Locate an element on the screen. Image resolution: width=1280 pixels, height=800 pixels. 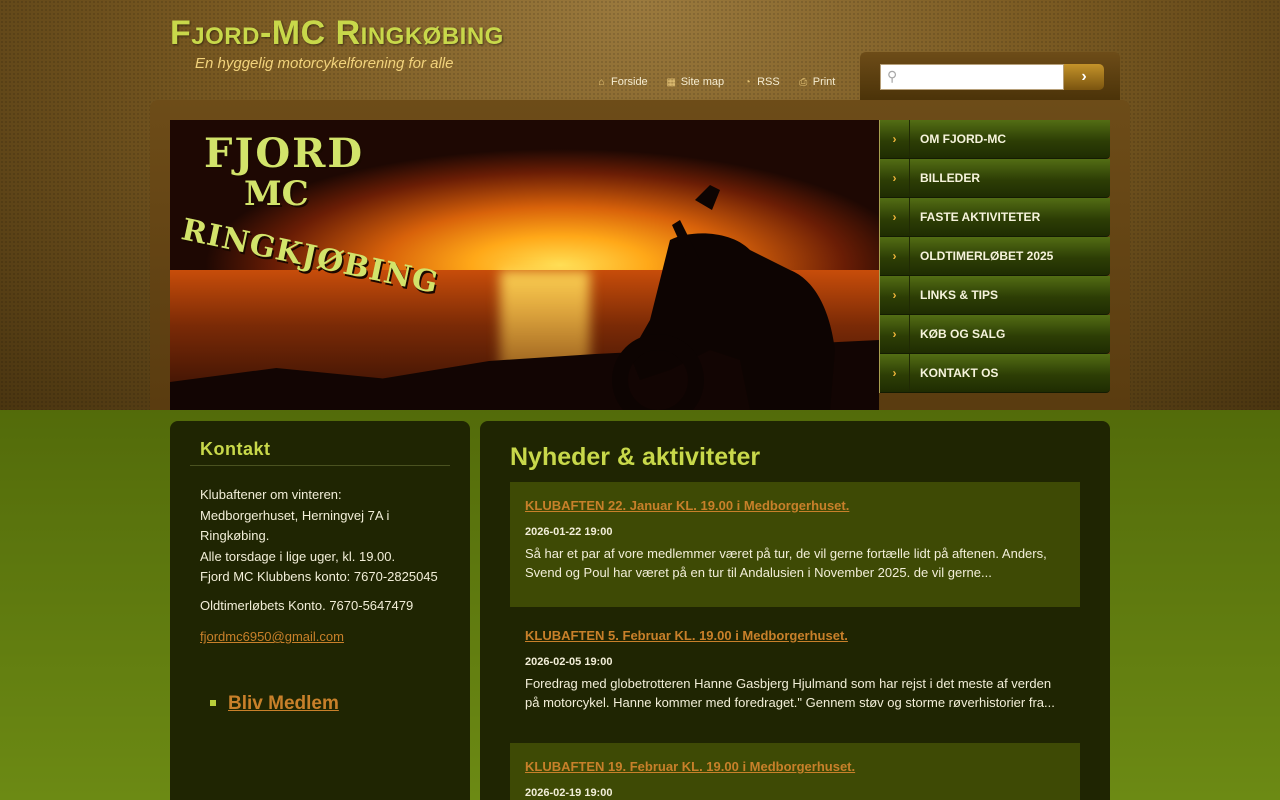
menu-item-links-tips: › LINKS & TIPS is located at coordinates (995, 295).